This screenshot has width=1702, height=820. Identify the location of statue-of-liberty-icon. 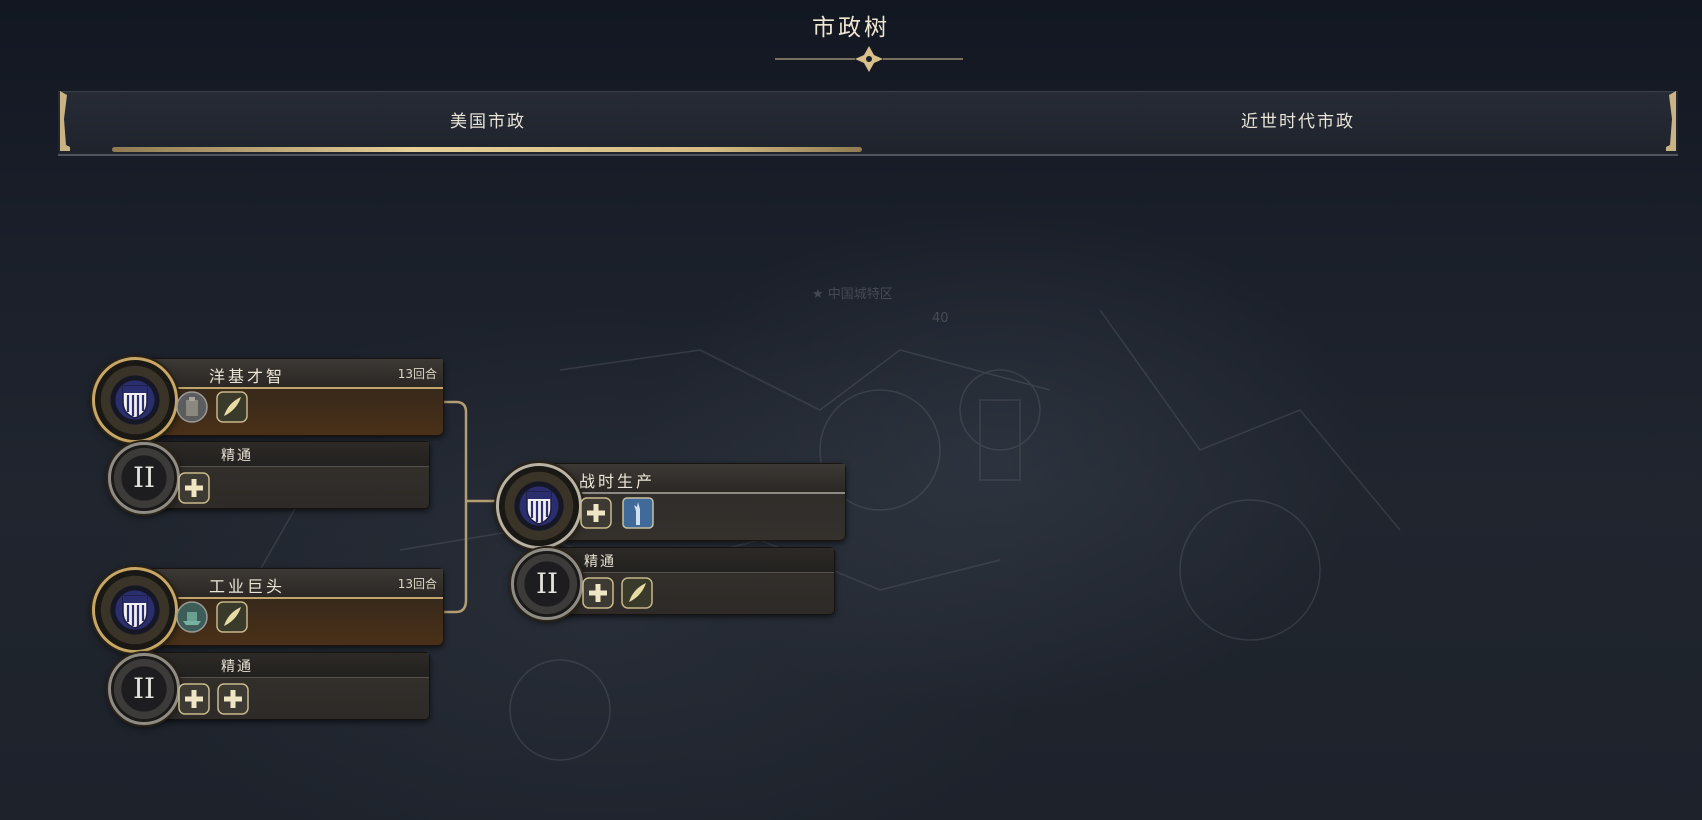
(638, 513).